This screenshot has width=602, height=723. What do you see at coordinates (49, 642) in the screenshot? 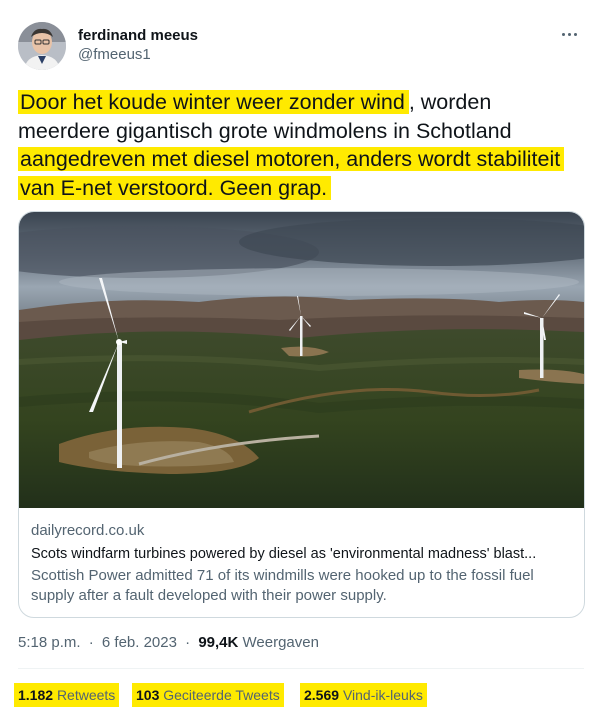
I see `tweet-time: 5:18 p.m.` at bounding box center [49, 642].